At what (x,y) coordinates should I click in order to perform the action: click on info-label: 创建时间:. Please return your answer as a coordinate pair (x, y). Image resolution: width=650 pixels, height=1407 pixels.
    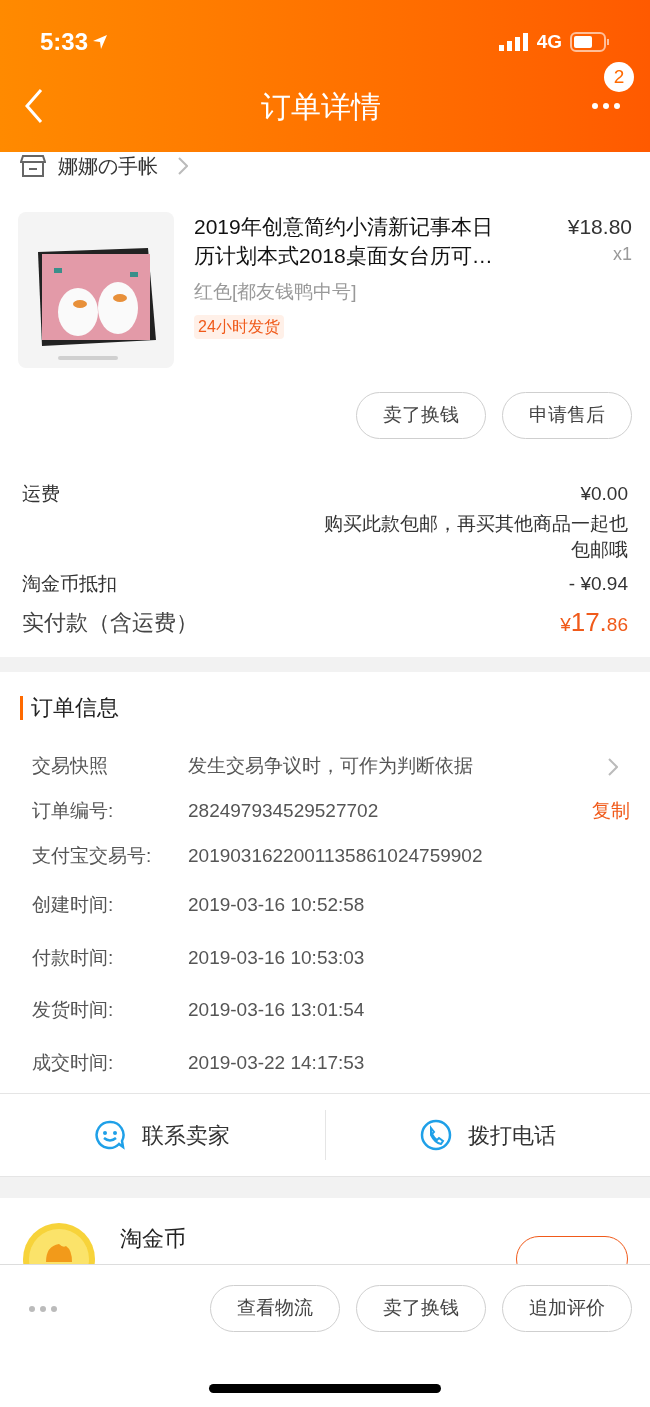
    Looking at the image, I should click on (73, 905).